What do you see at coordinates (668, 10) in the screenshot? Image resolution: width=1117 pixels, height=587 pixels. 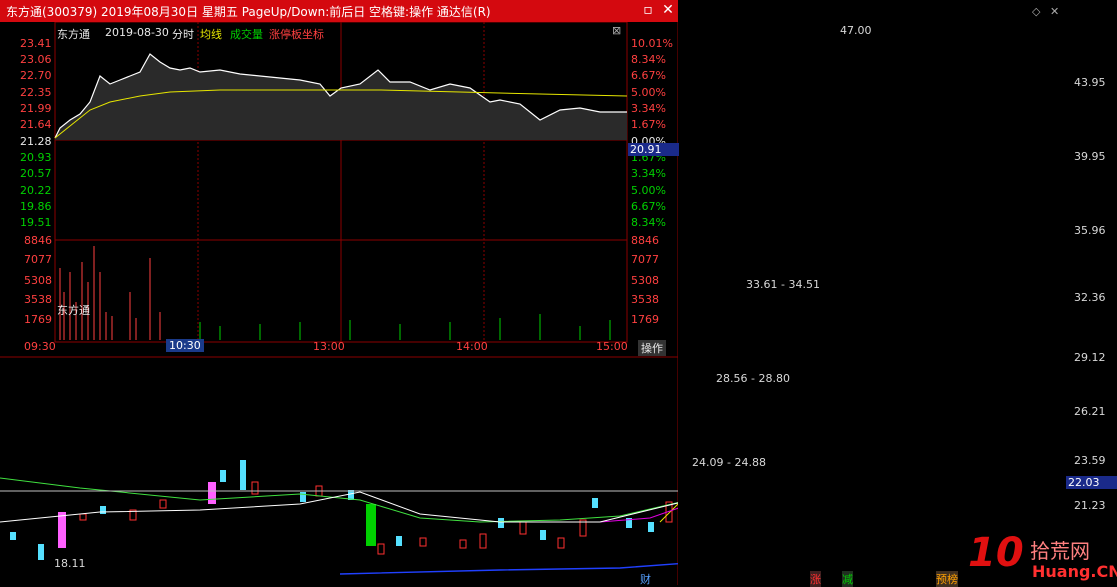 I see `close-button: ✕` at bounding box center [668, 10].